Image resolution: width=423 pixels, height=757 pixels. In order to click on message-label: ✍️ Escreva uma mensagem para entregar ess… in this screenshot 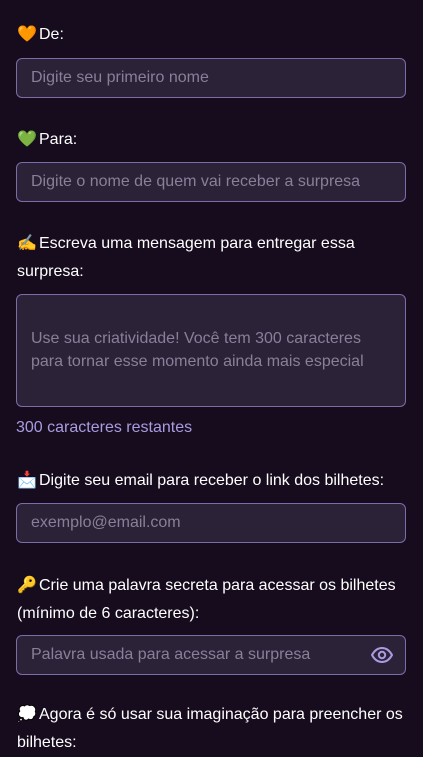, I will do `click(213, 258)`.